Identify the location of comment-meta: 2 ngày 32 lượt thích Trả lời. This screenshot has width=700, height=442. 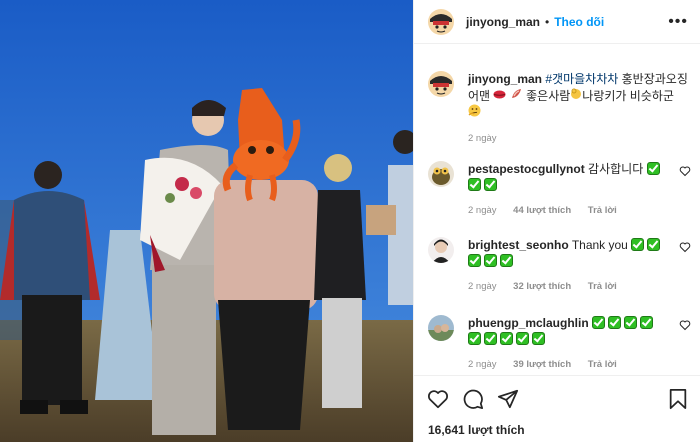
(568, 287).